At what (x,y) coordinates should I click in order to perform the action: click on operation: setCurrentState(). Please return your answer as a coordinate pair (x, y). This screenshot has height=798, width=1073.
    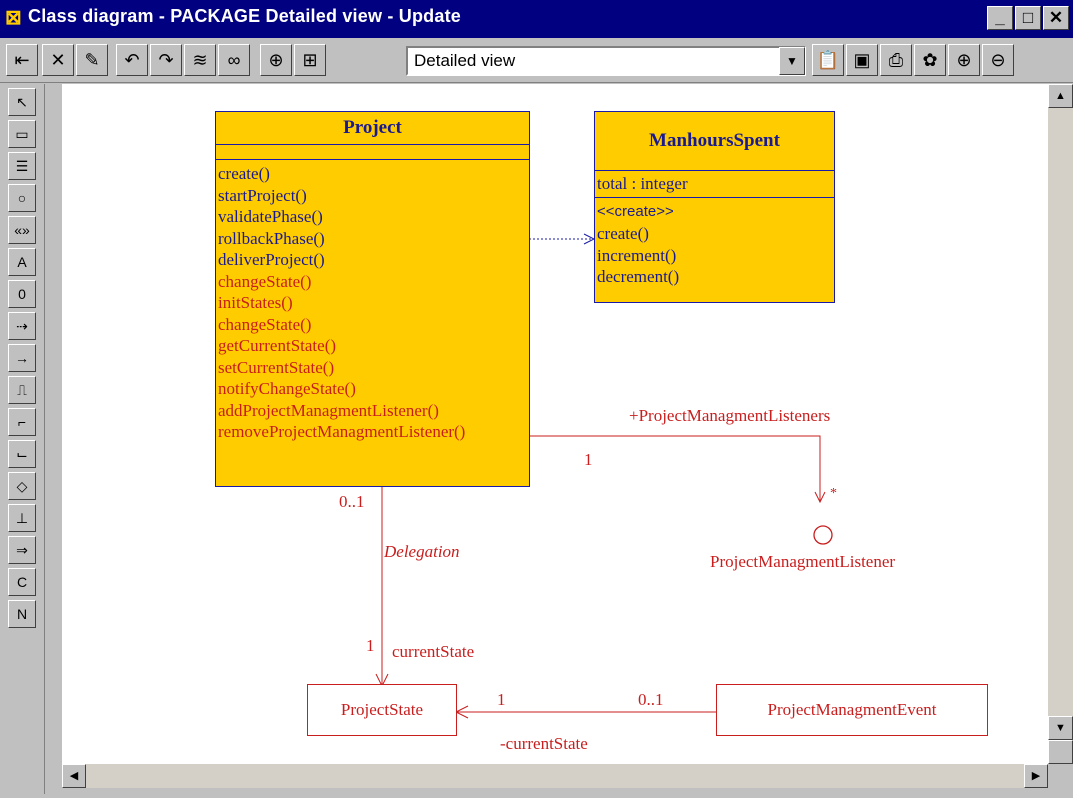
    Looking at the image, I should click on (372, 368).